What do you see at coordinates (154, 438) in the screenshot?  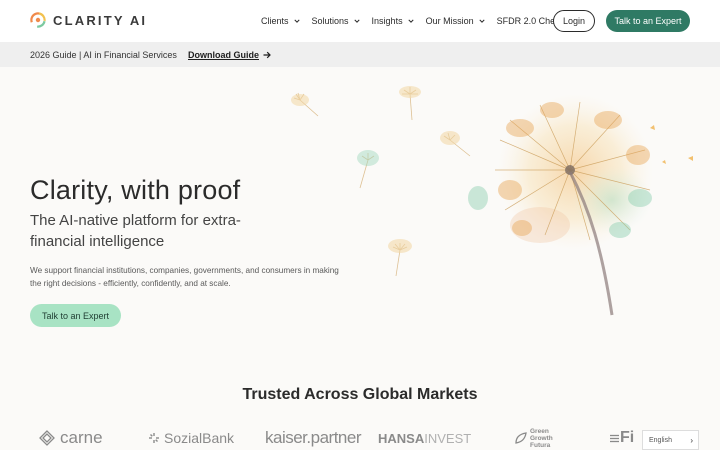 I see `sozialbank-mark-icon` at bounding box center [154, 438].